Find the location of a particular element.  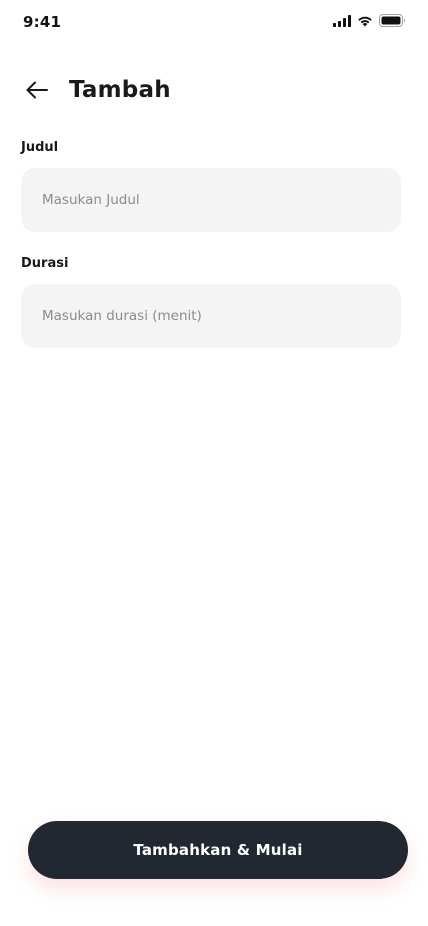

header: Tambah is located at coordinates (214, 92).